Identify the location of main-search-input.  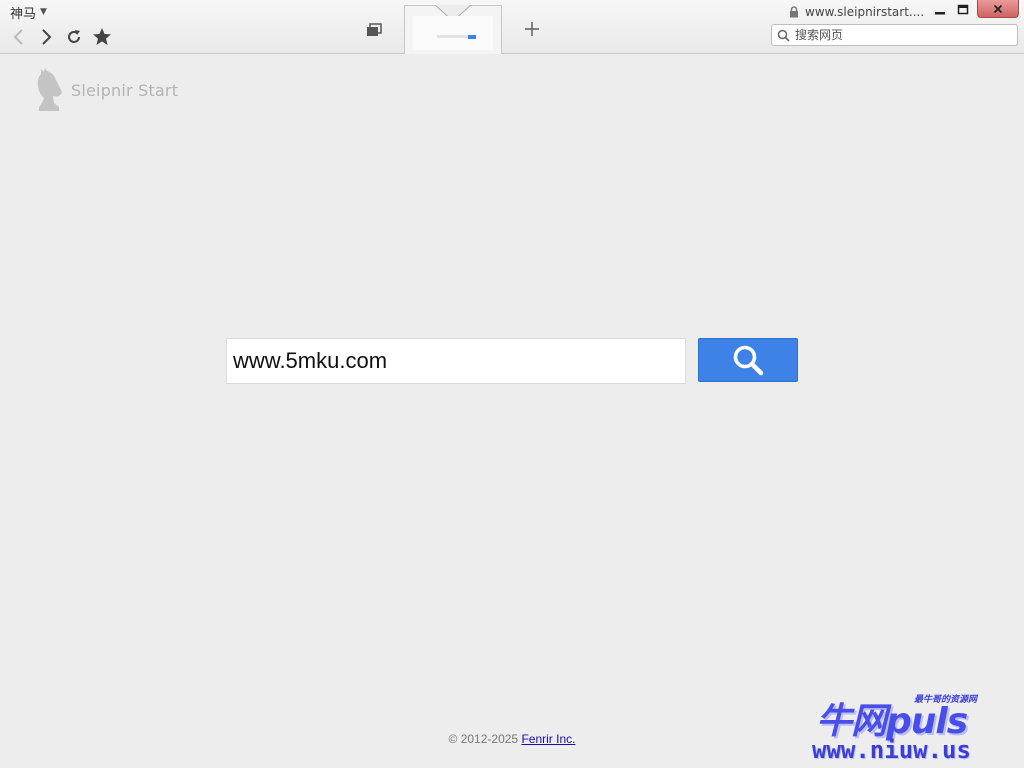
(456, 361).